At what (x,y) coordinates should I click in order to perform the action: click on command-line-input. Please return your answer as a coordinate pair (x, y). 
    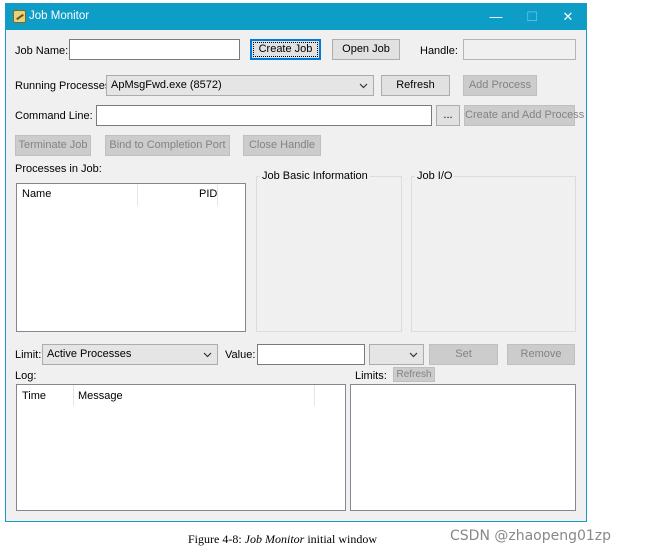
    Looking at the image, I should click on (264, 115).